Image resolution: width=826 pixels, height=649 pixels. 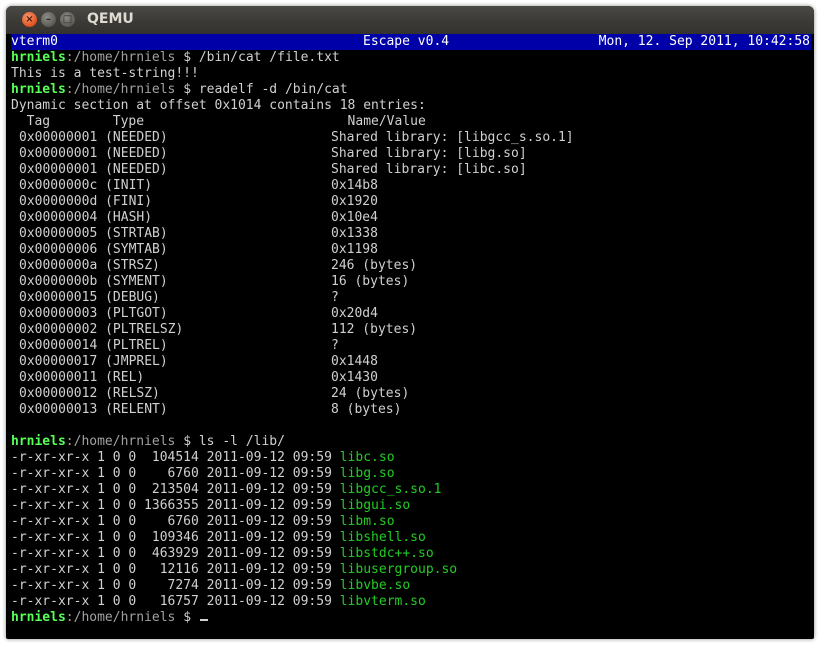 I want to click on entry-value: 0x1198, so click(x=354, y=249).